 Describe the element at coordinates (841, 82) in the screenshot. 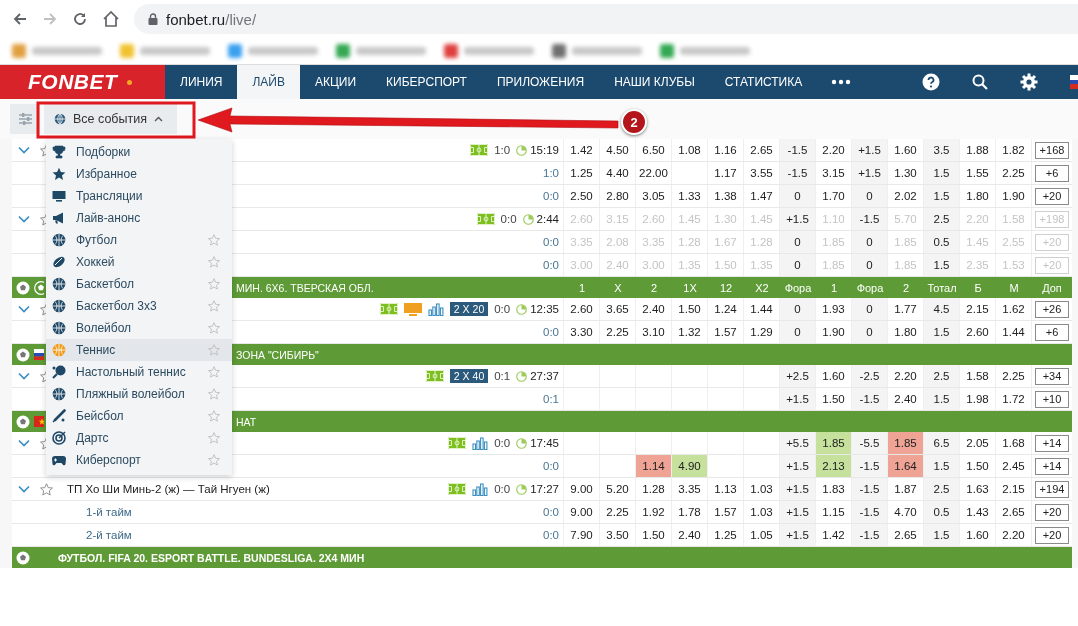

I see `more-icon` at that location.